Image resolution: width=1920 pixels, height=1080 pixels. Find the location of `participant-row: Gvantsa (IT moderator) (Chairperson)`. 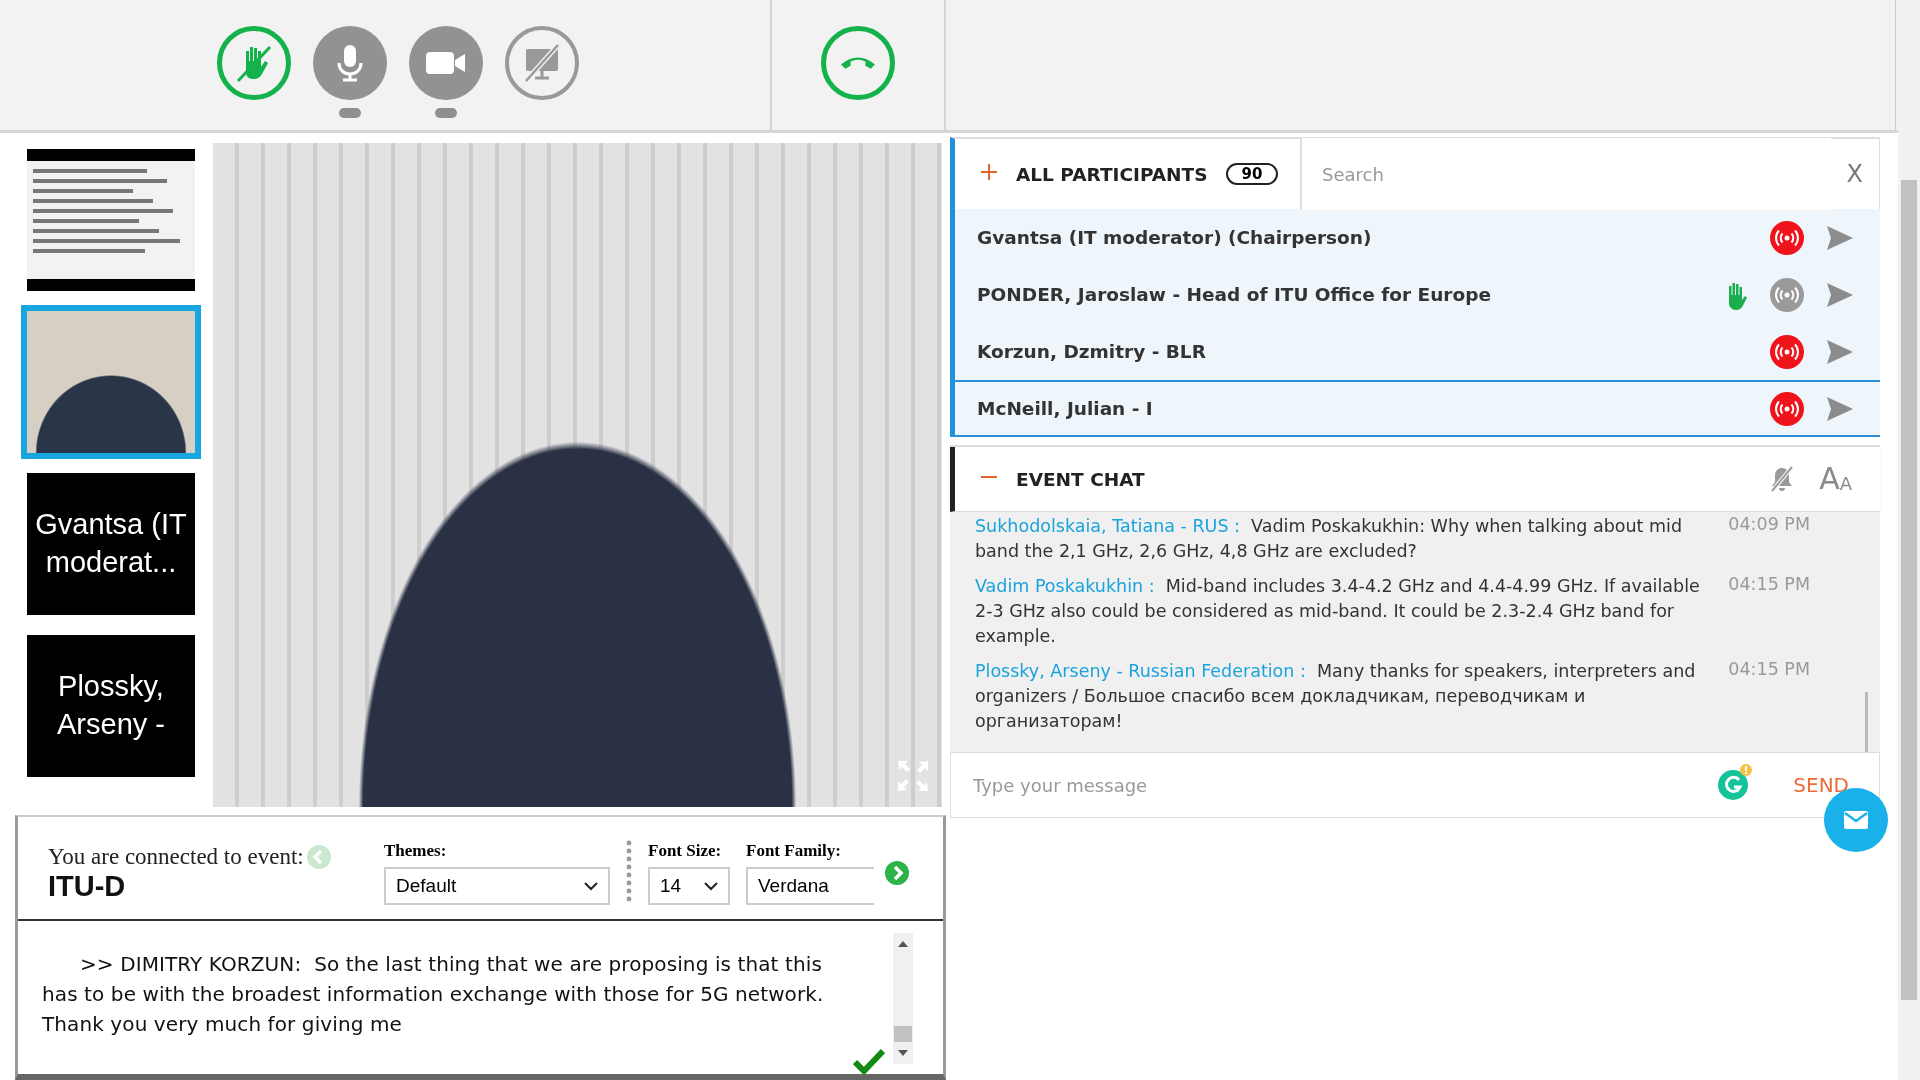

participant-row: Gvantsa (IT moderator) (Chairperson) is located at coordinates (1417, 237).